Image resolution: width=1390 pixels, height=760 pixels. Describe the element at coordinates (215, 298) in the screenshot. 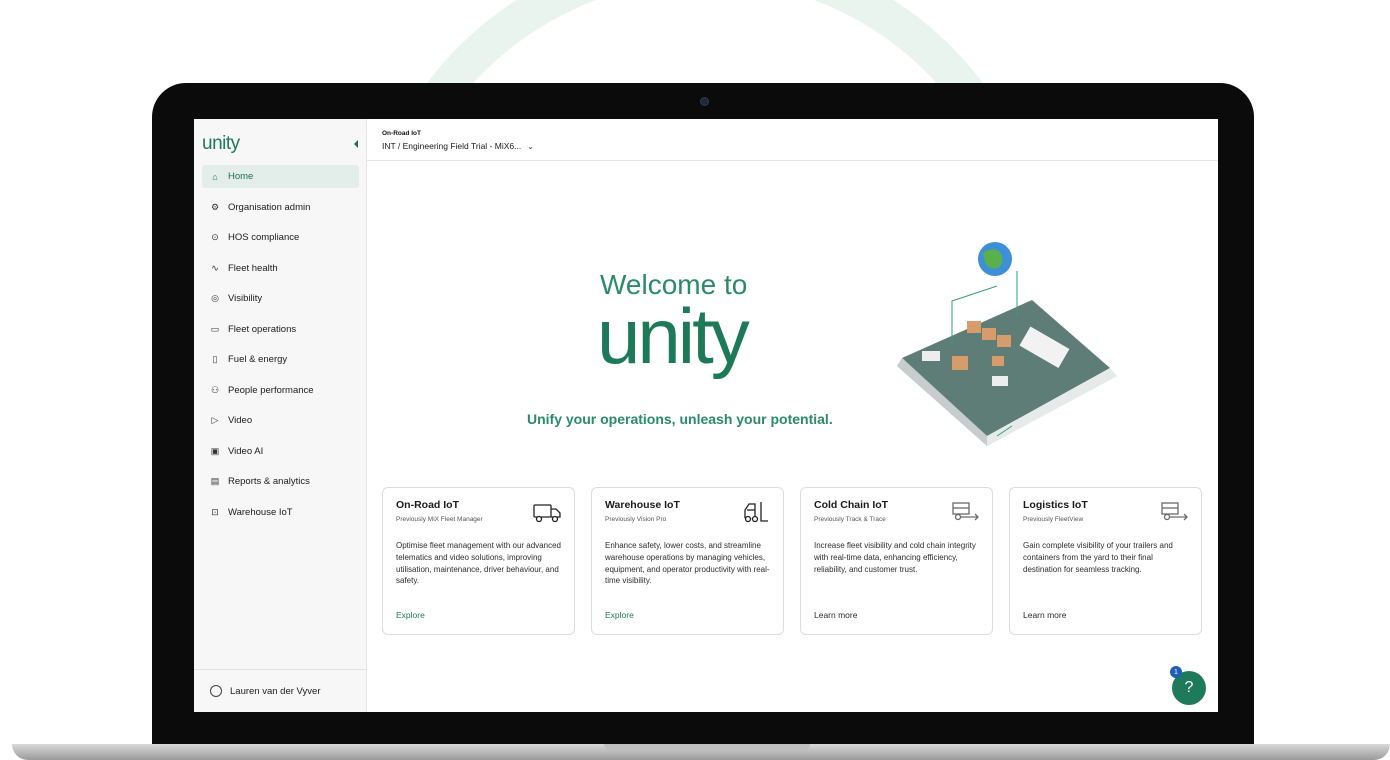

I see `location-pin-icon: ◎` at that location.